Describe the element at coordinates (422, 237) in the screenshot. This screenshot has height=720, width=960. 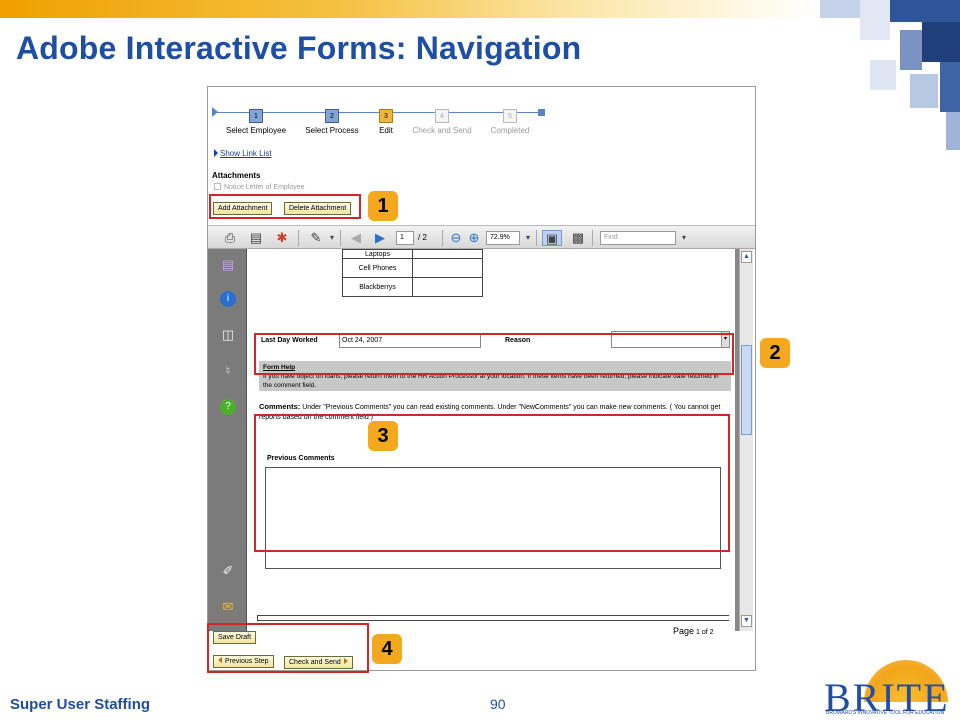
I see `page-total: / 2` at that location.